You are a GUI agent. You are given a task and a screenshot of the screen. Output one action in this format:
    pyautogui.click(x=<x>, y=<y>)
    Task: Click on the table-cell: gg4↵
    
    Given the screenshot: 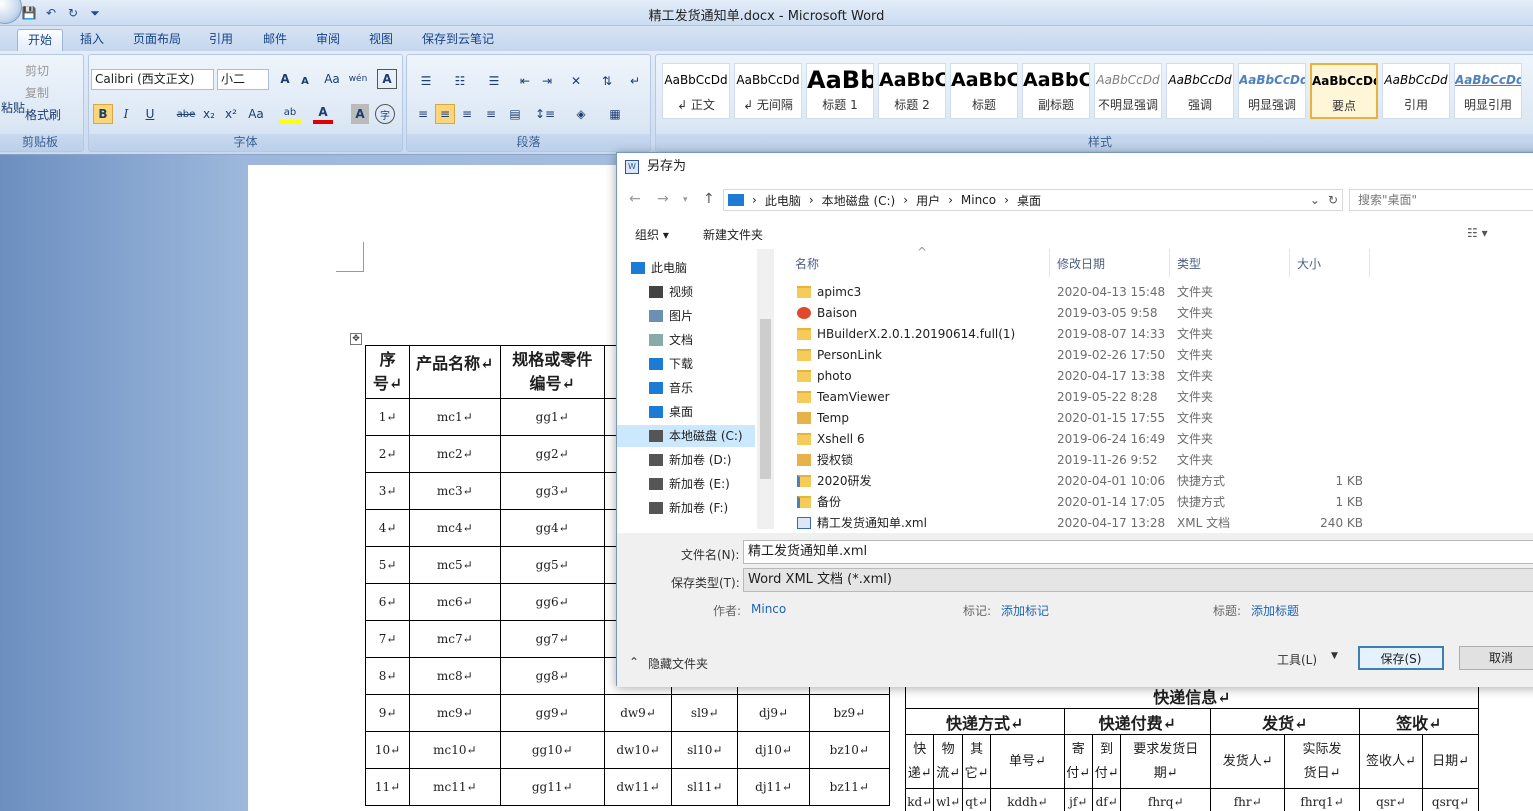 What is the action you would take?
    pyautogui.click(x=552, y=528)
    